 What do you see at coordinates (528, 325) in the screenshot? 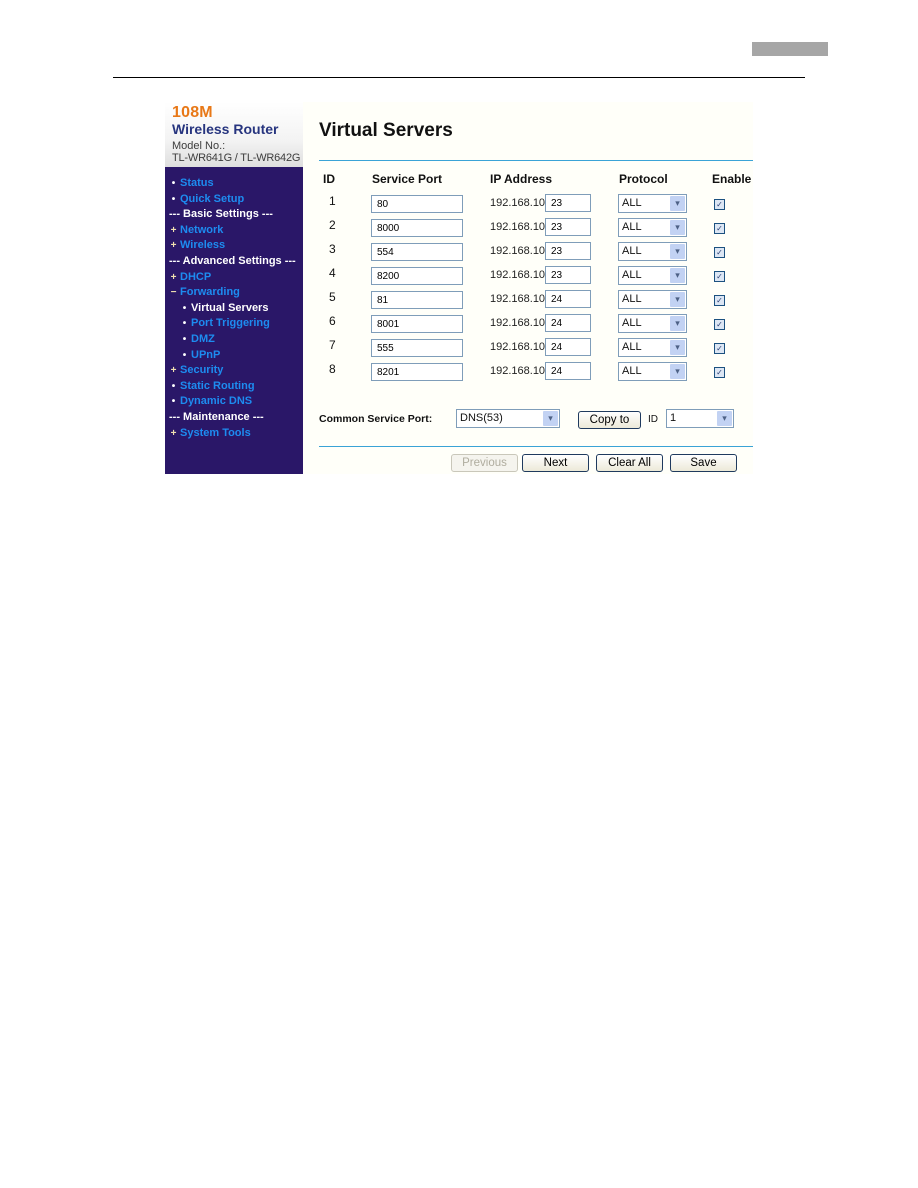
I see `table-row: 6 192.168.10. ALL ▾ ✓` at bounding box center [528, 325].